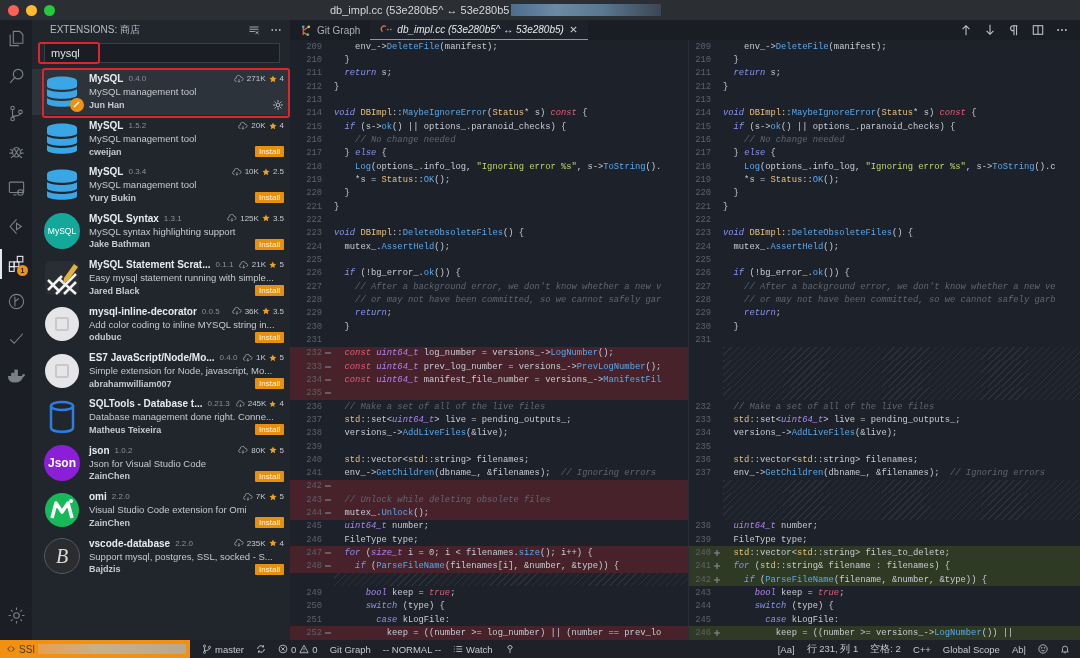  I want to click on extension-item: MySQL 1.5.2 20K 4 MySQL management tool cweijan Install, so click(161, 138).